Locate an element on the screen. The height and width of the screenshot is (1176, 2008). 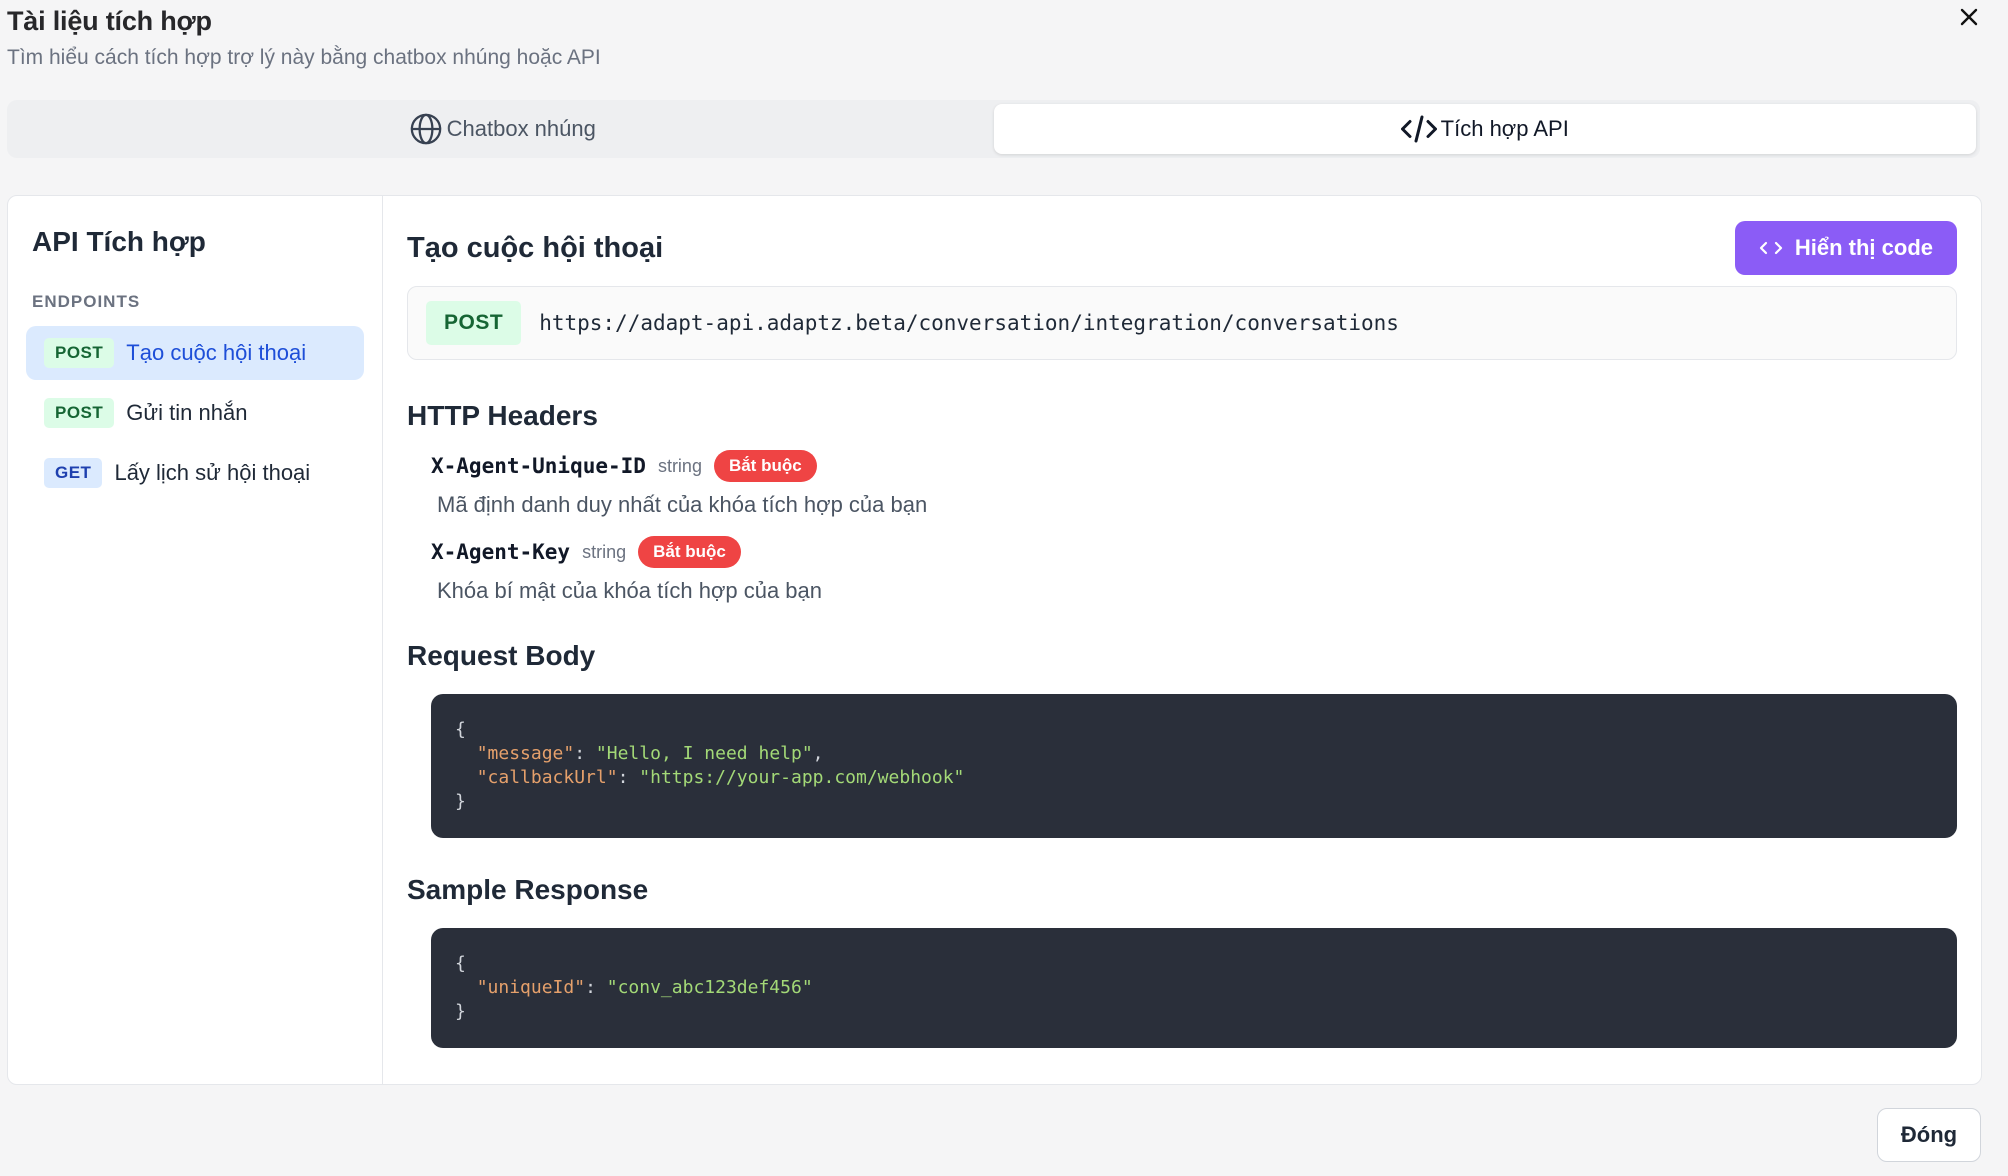
globe-icon is located at coordinates (425, 129).